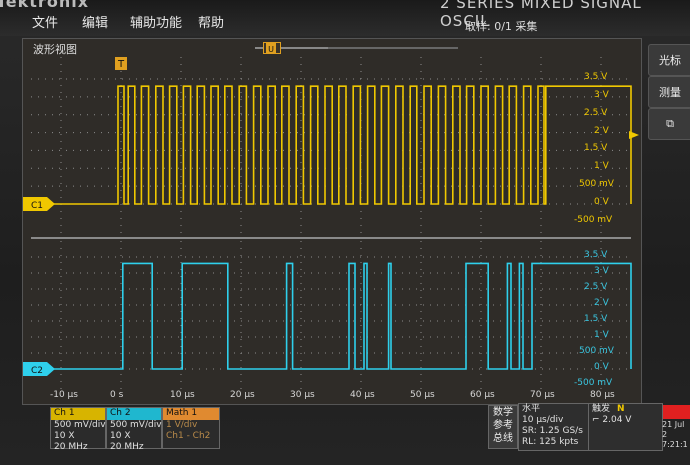  What do you see at coordinates (596, 319) in the screenshot?
I see `ch2-y-tick-label: 1.5 V` at bounding box center [596, 319].